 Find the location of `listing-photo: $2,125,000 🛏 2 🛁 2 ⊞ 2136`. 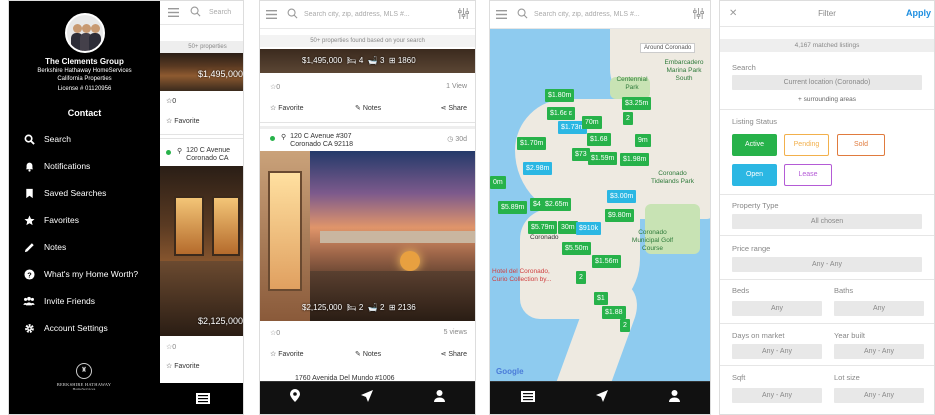

listing-photo: $2,125,000 🛏 2 🛁 2 ⊞ 2136 is located at coordinates (367, 236).